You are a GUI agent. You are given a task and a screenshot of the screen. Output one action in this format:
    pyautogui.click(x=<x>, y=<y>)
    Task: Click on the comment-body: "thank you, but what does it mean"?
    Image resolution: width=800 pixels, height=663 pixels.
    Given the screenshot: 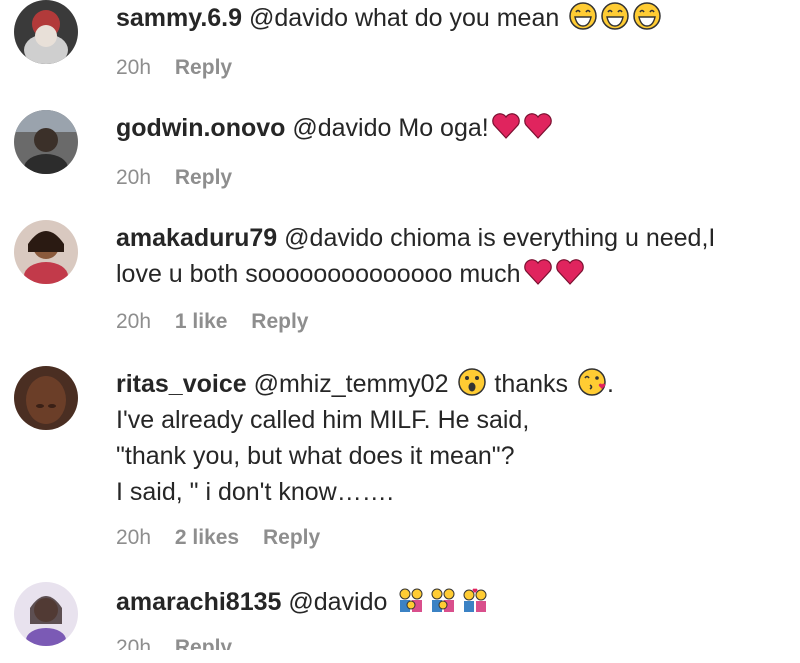 What is the action you would take?
    pyautogui.click(x=315, y=456)
    